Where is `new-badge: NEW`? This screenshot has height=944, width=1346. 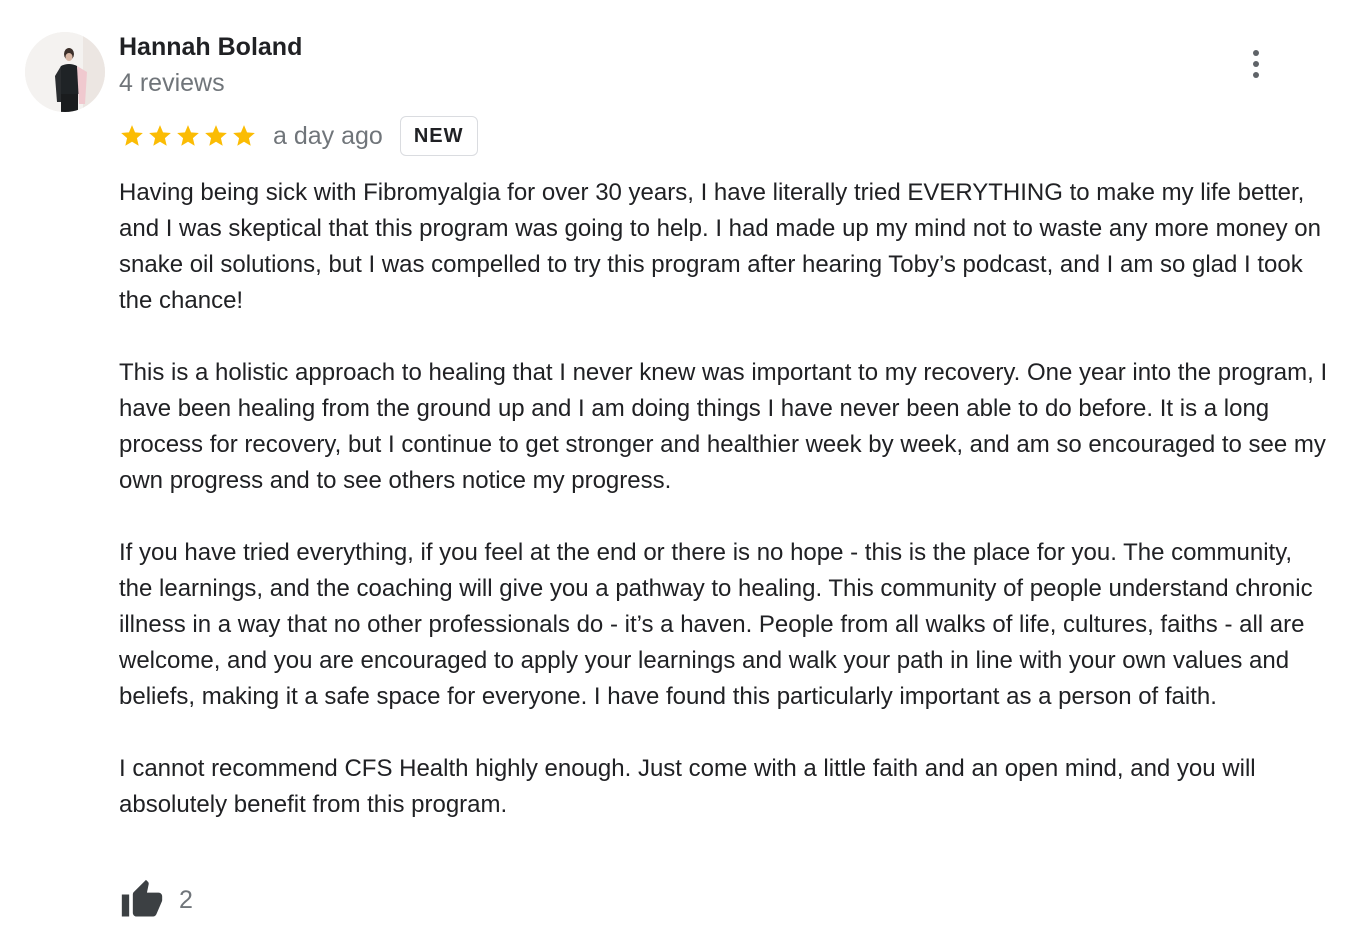 new-badge: NEW is located at coordinates (438, 136).